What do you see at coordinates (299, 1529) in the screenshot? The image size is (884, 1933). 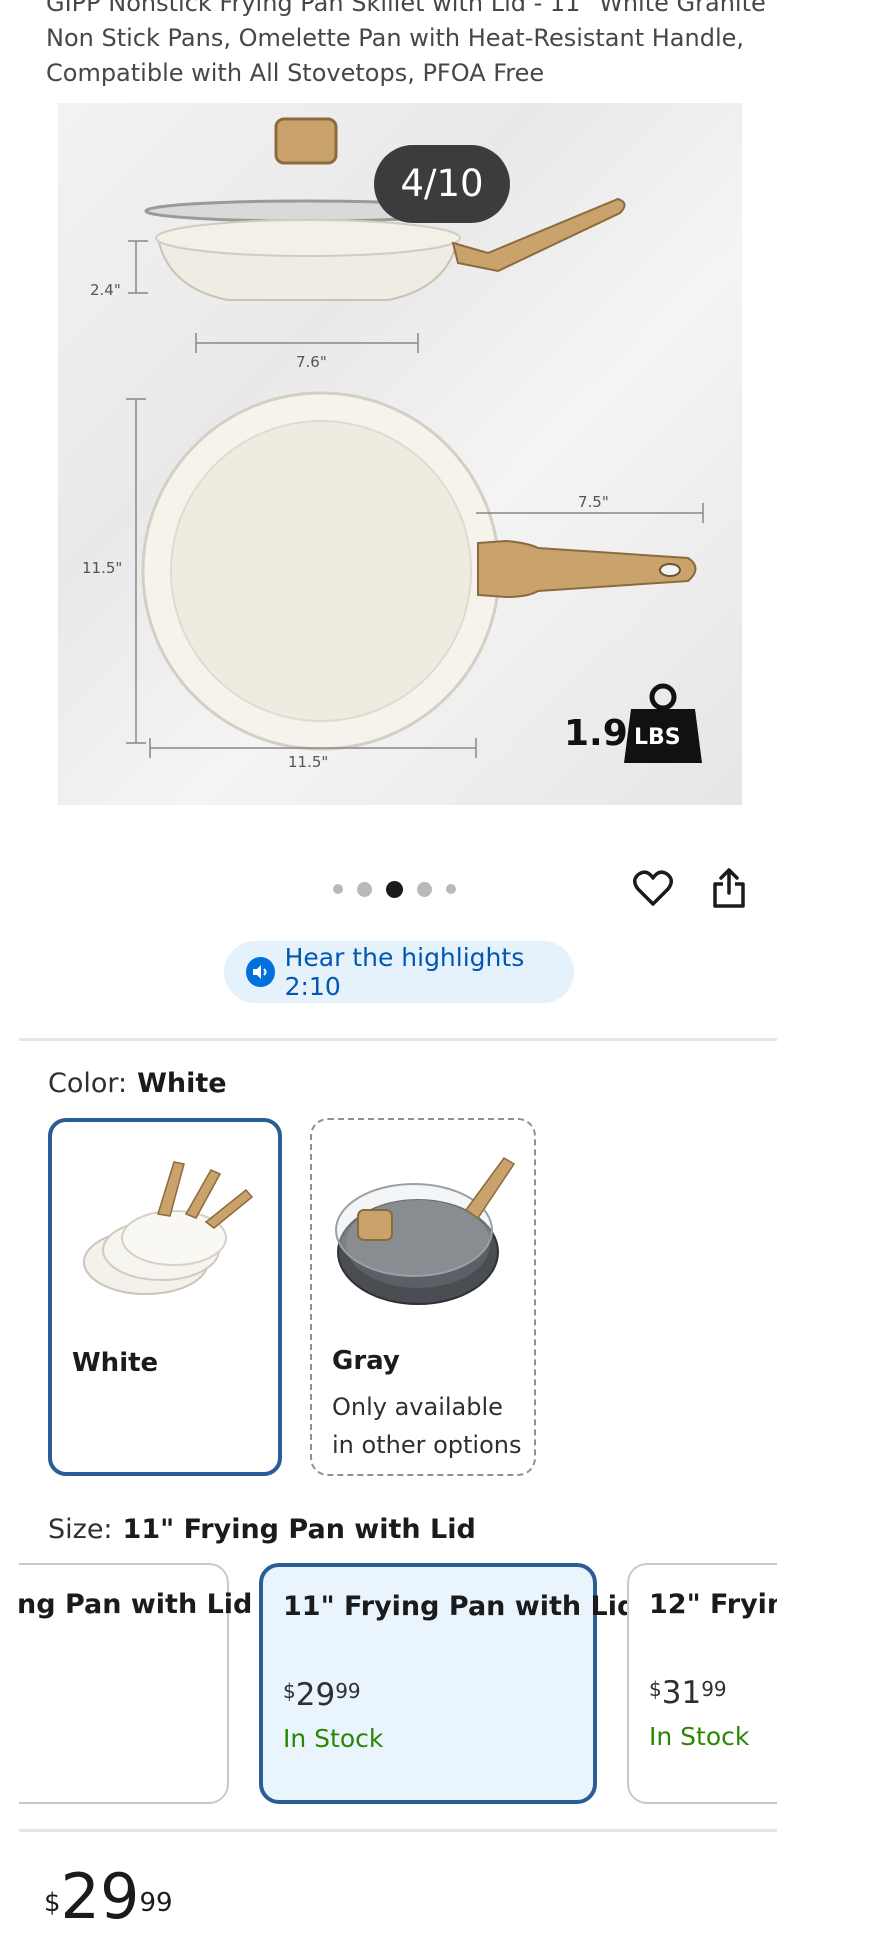 I see `size-selected-value: 11" Frying Pan with Lid` at bounding box center [299, 1529].